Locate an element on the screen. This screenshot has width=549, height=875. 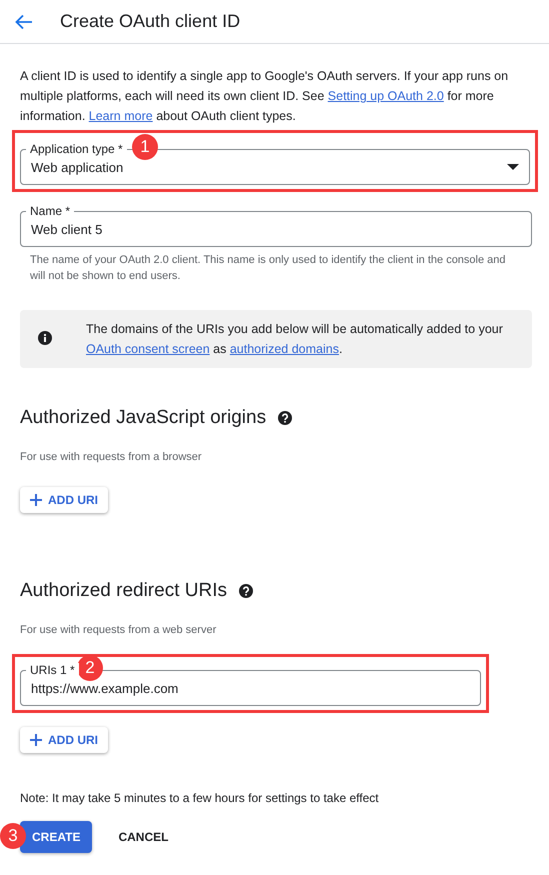
link: Learn more is located at coordinates (120, 116).